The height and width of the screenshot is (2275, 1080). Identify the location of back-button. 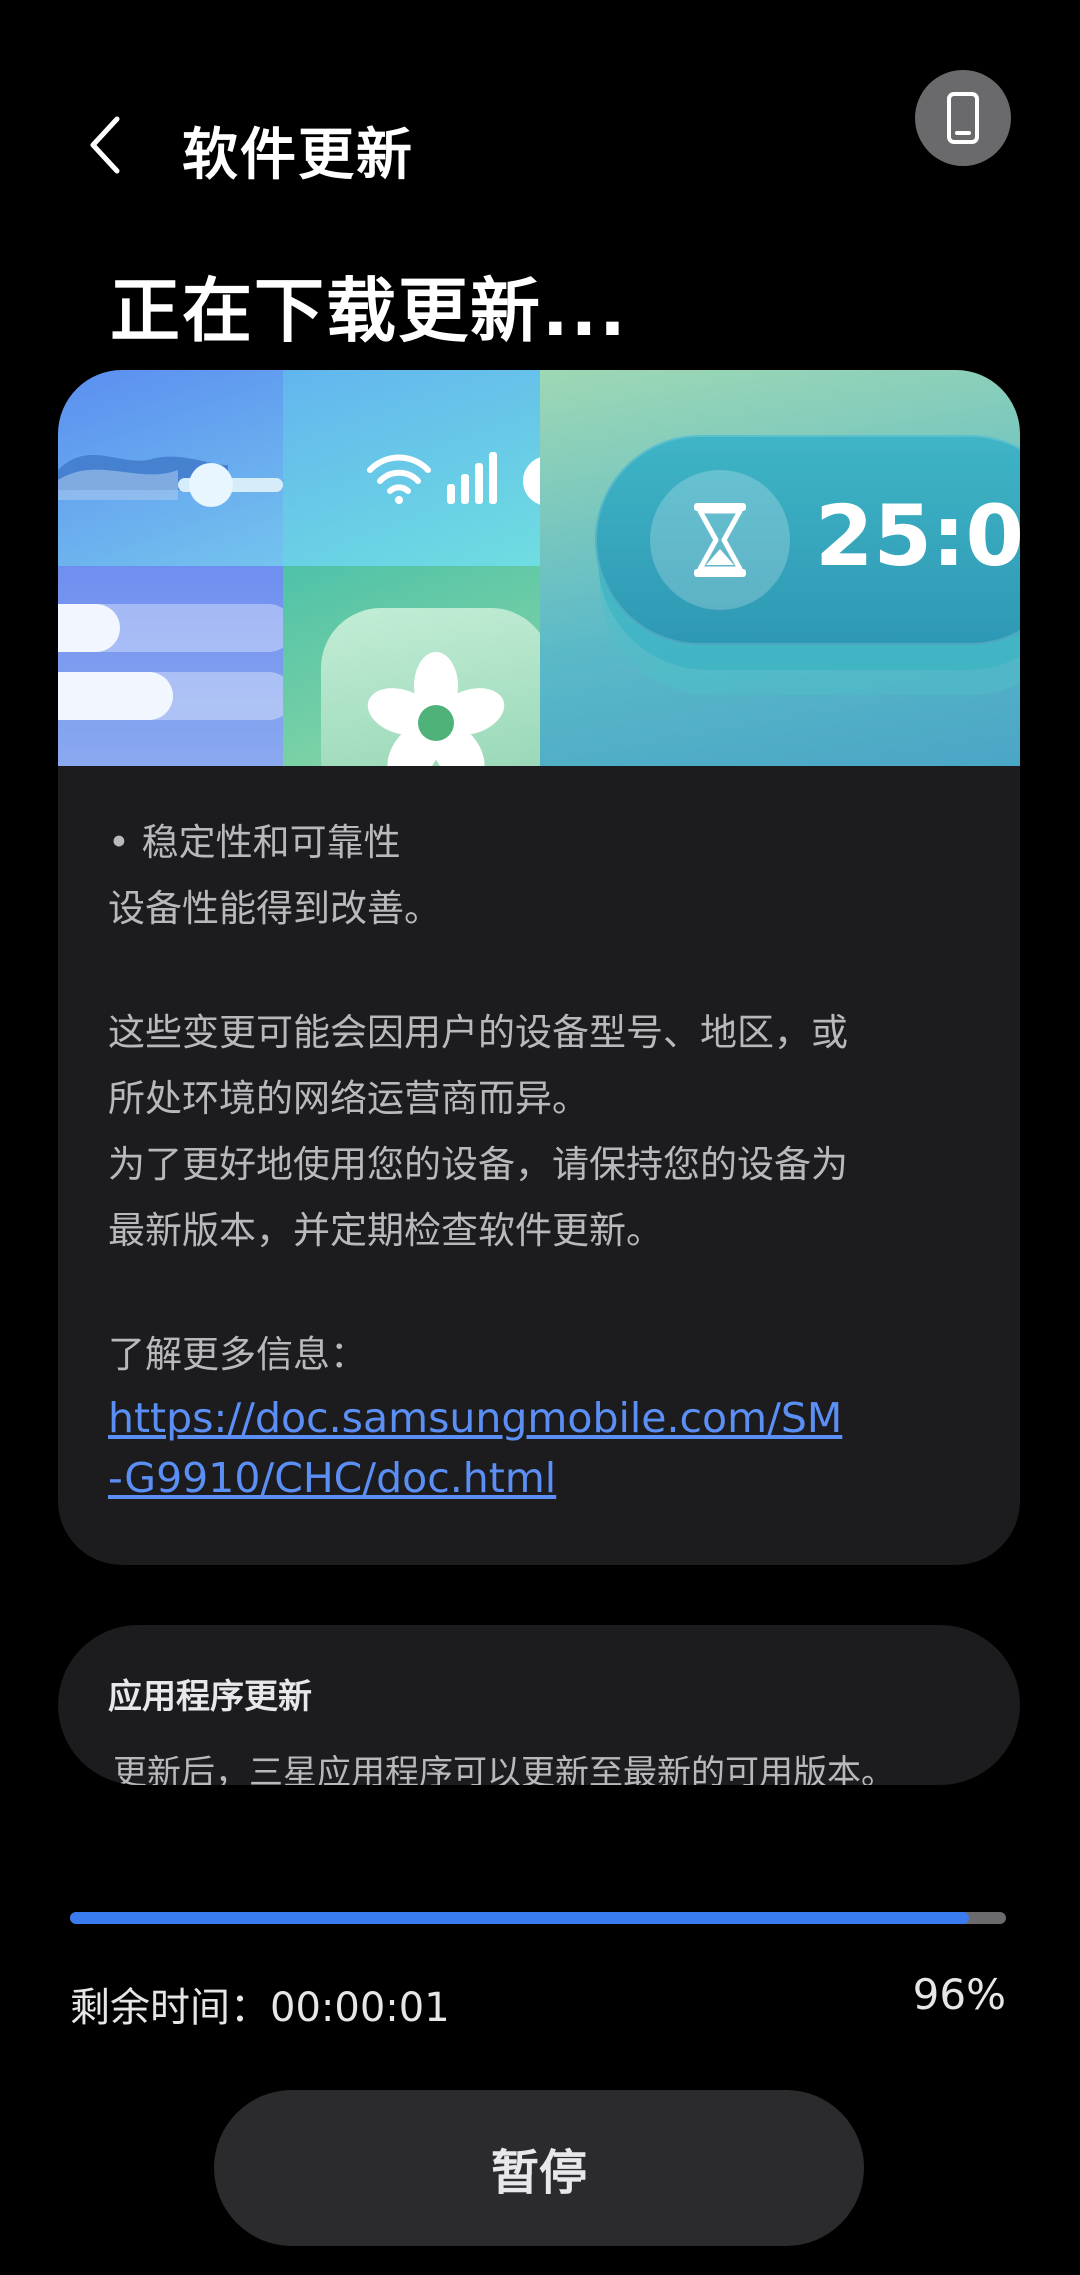
(105, 145).